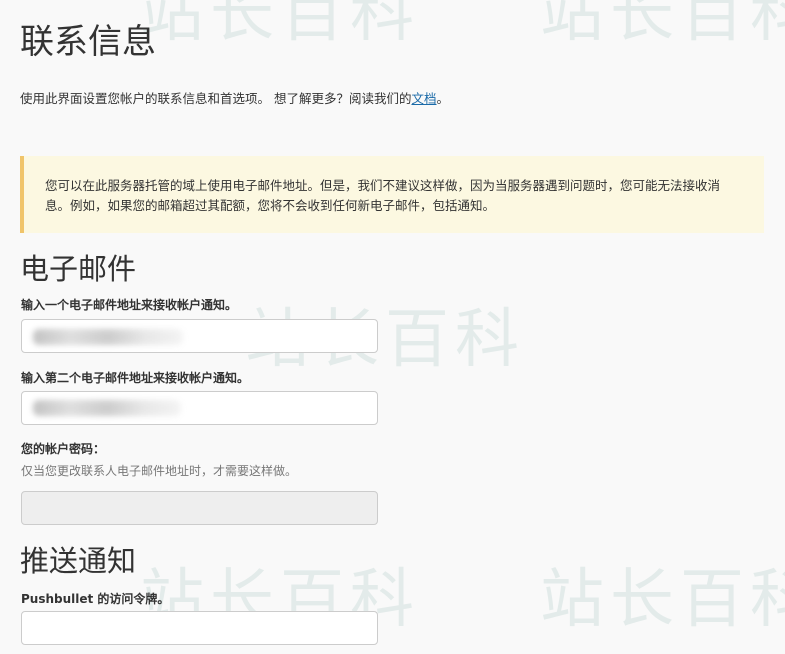  I want to click on push-section-title: 推送通知, so click(78, 561).